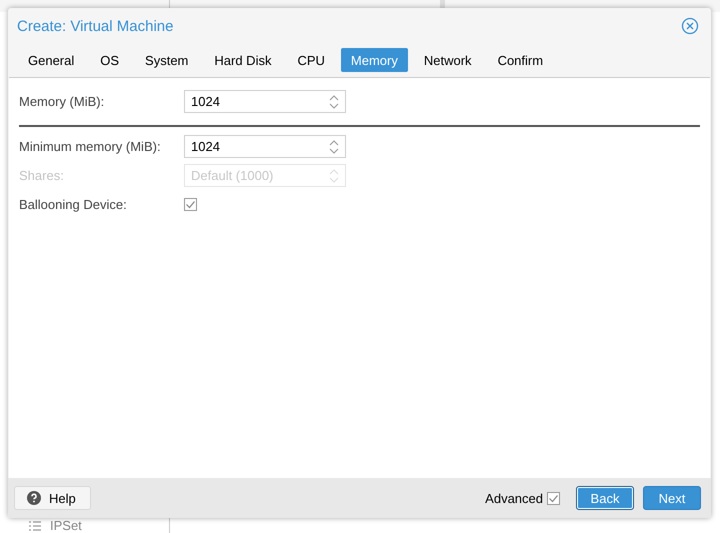  What do you see at coordinates (66, 525) in the screenshot?
I see `sidebar-item: IPSet` at bounding box center [66, 525].